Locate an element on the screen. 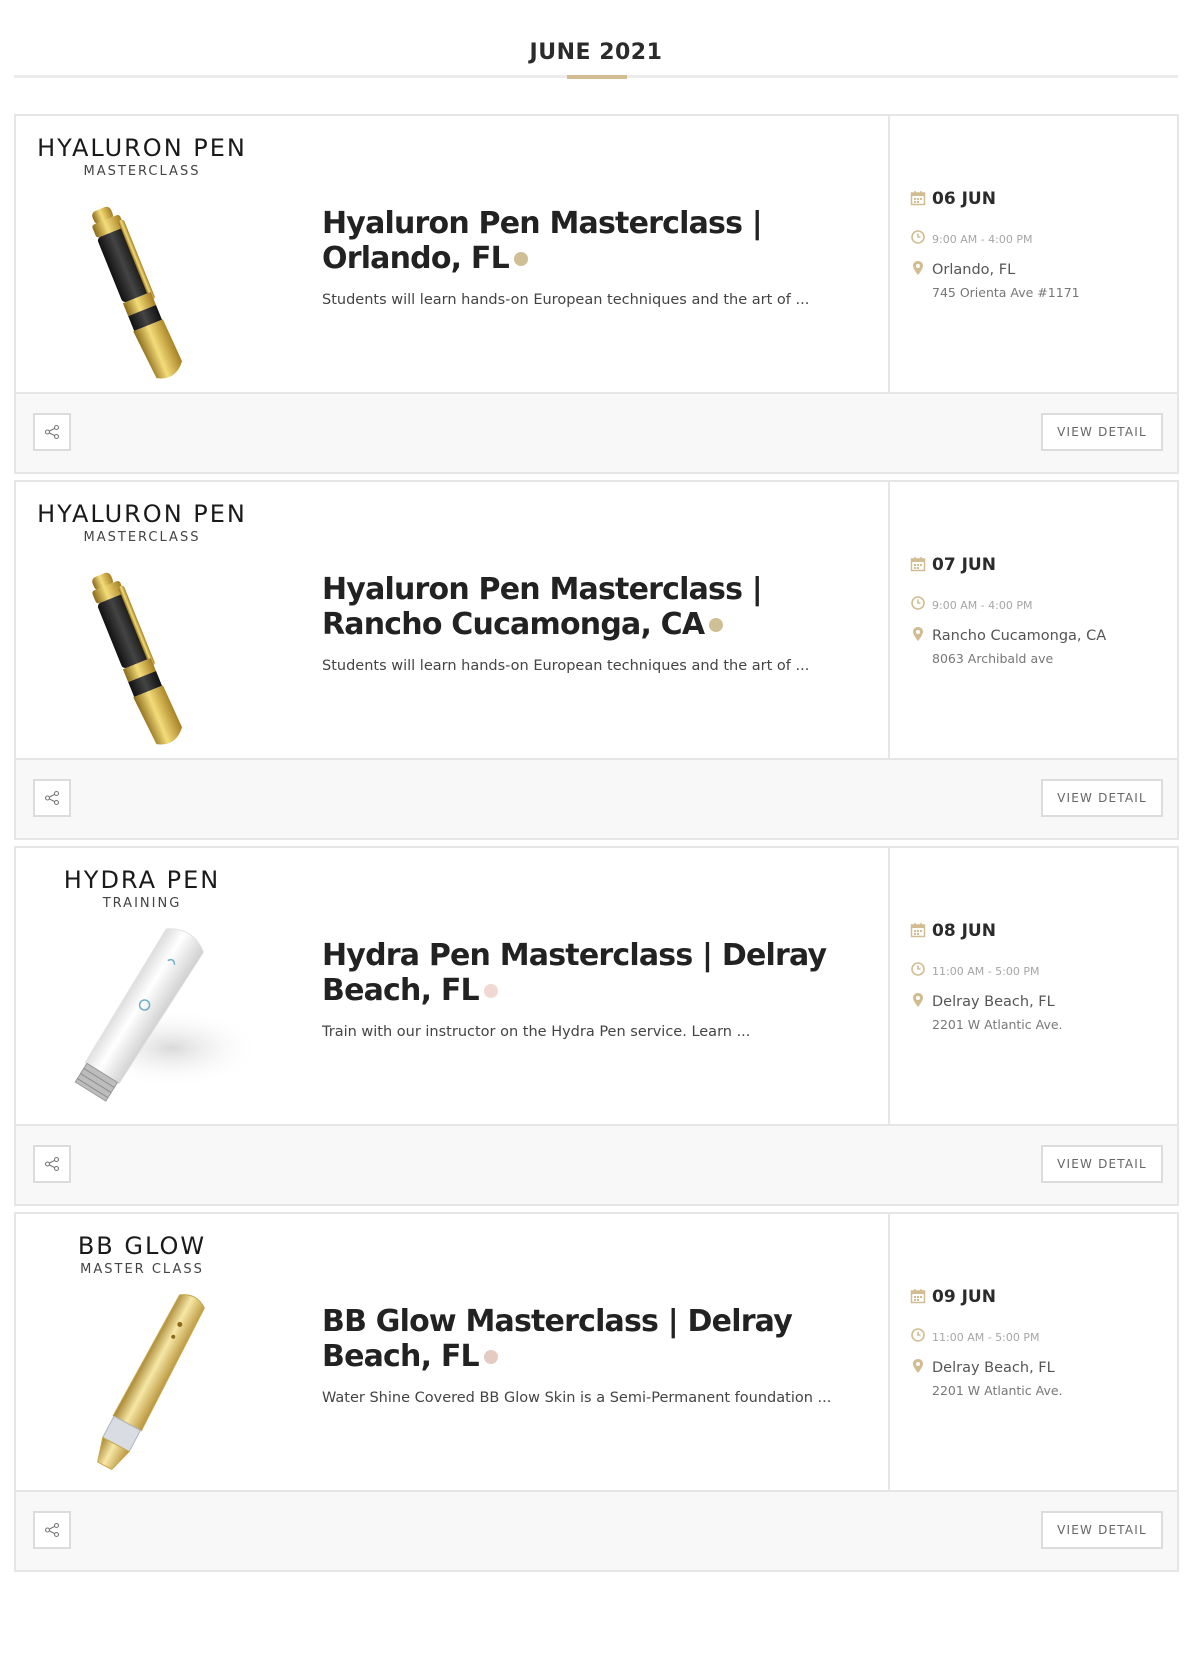 The height and width of the screenshot is (1660, 1192). event-date: 08 JUN is located at coordinates (953, 931).